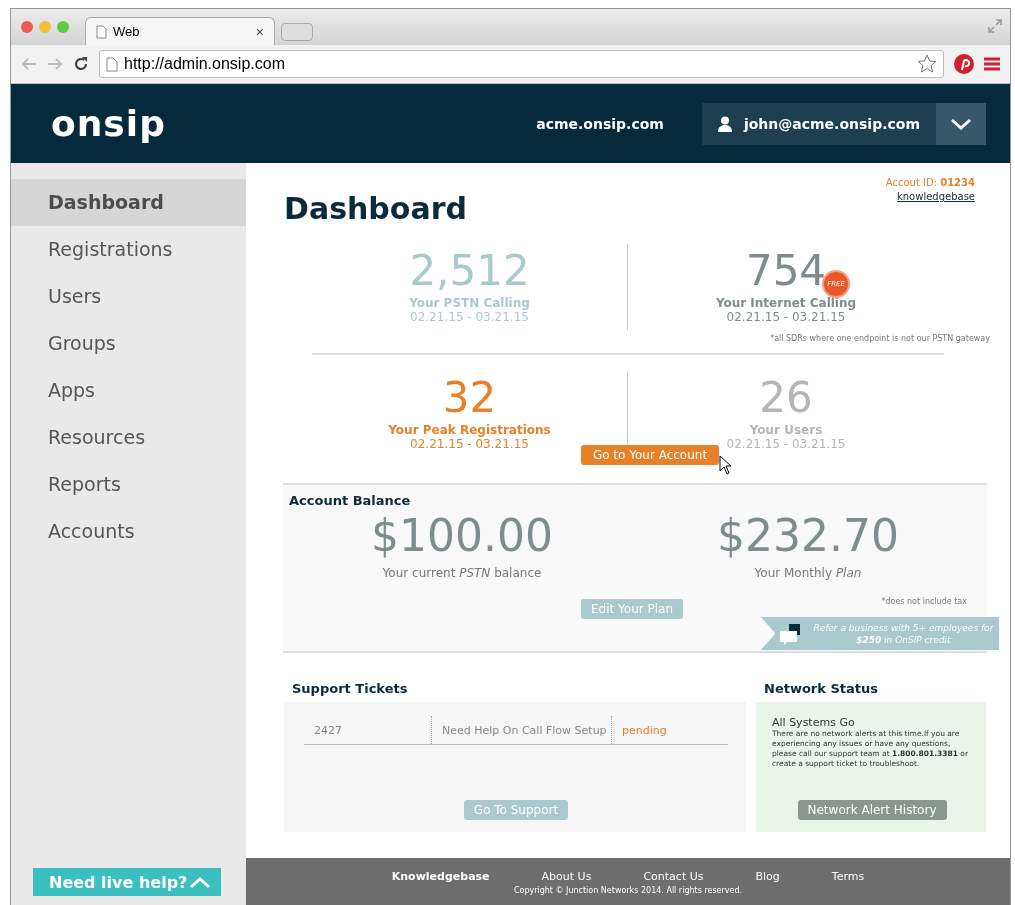  What do you see at coordinates (469, 398) in the screenshot?
I see `stat-value: 32` at bounding box center [469, 398].